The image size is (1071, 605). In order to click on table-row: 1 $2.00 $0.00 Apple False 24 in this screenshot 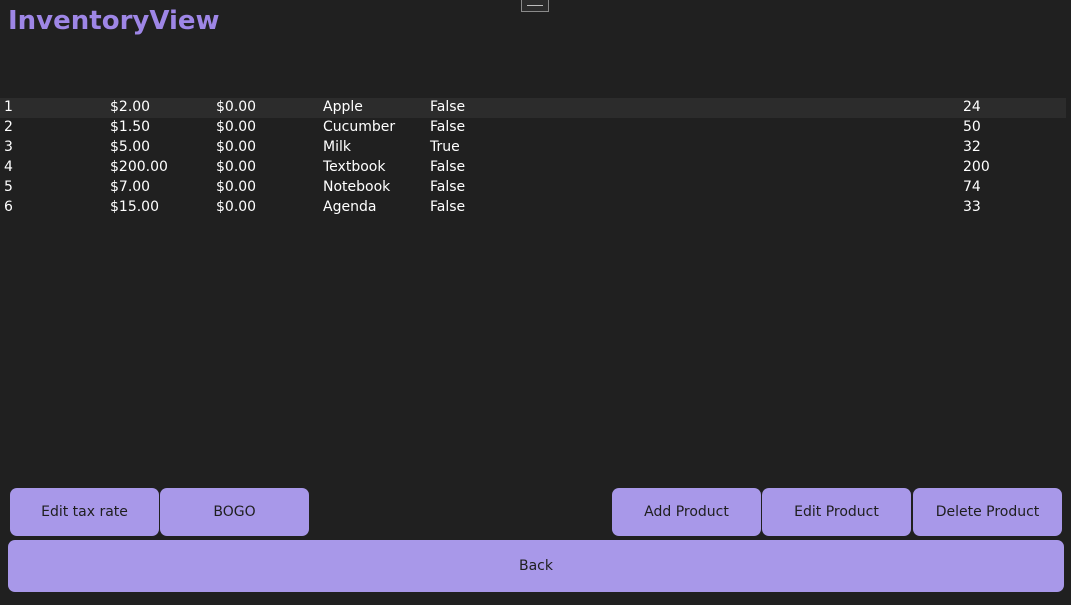, I will do `click(533, 108)`.